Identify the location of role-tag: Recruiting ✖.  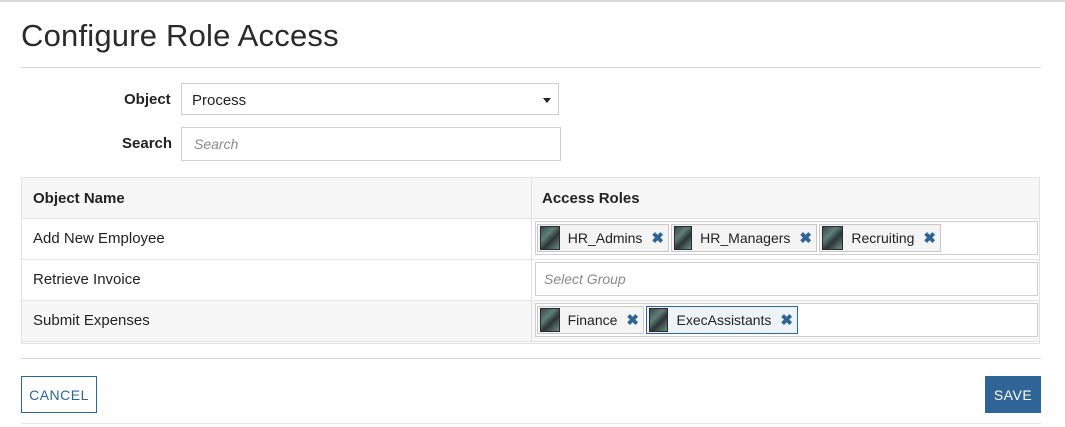
(880, 238).